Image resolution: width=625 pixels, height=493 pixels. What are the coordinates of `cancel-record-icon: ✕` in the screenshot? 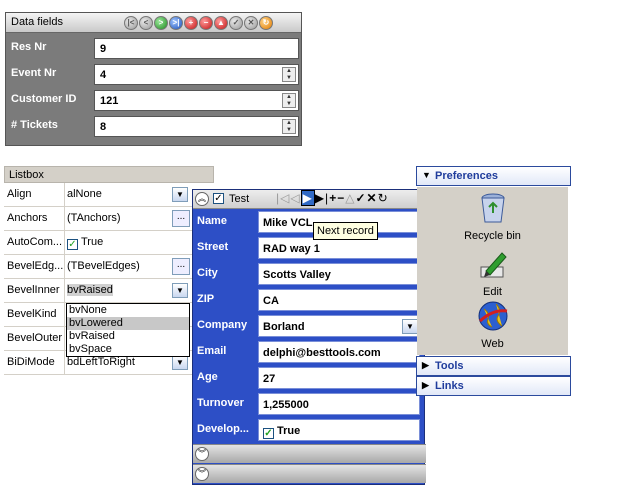 It's located at (251, 23).